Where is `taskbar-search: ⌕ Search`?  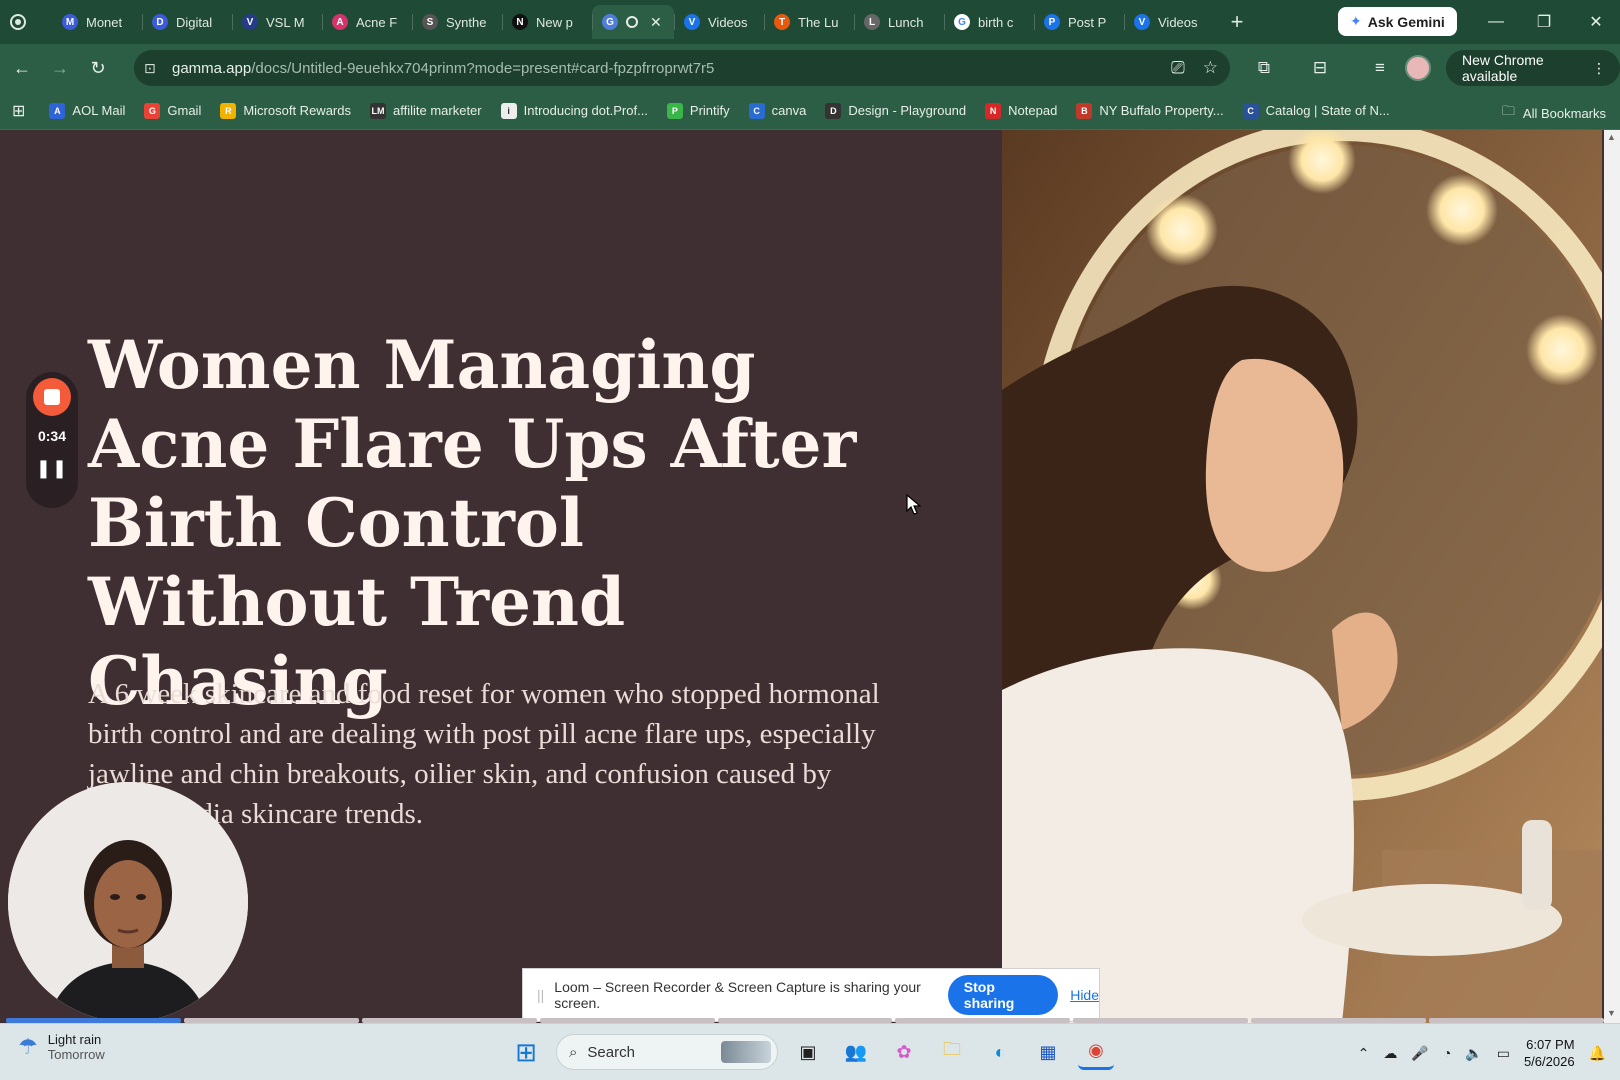
taskbar-search: ⌕ Search is located at coordinates (667, 1052).